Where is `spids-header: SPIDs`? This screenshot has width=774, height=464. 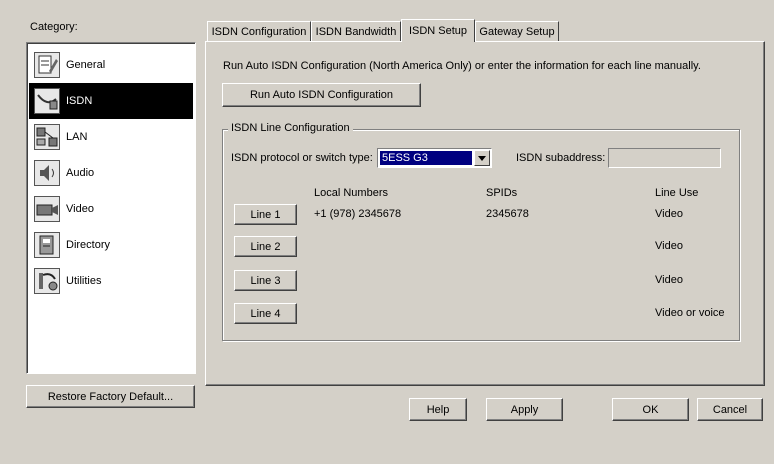
spids-header: SPIDs is located at coordinates (502, 193).